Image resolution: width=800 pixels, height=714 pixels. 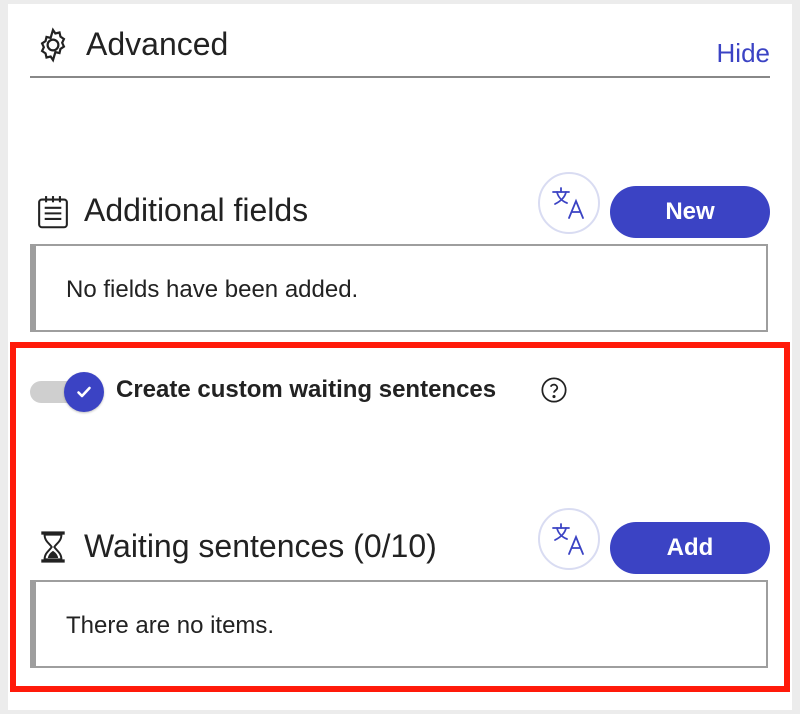 What do you see at coordinates (53, 547) in the screenshot?
I see `hourglass-icon` at bounding box center [53, 547].